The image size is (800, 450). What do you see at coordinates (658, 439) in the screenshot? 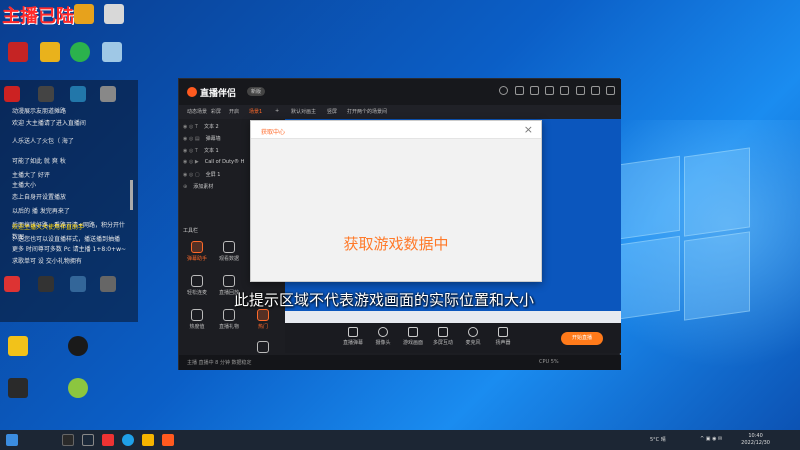
I see `weather-widget: 5°C 晴` at bounding box center [658, 439].